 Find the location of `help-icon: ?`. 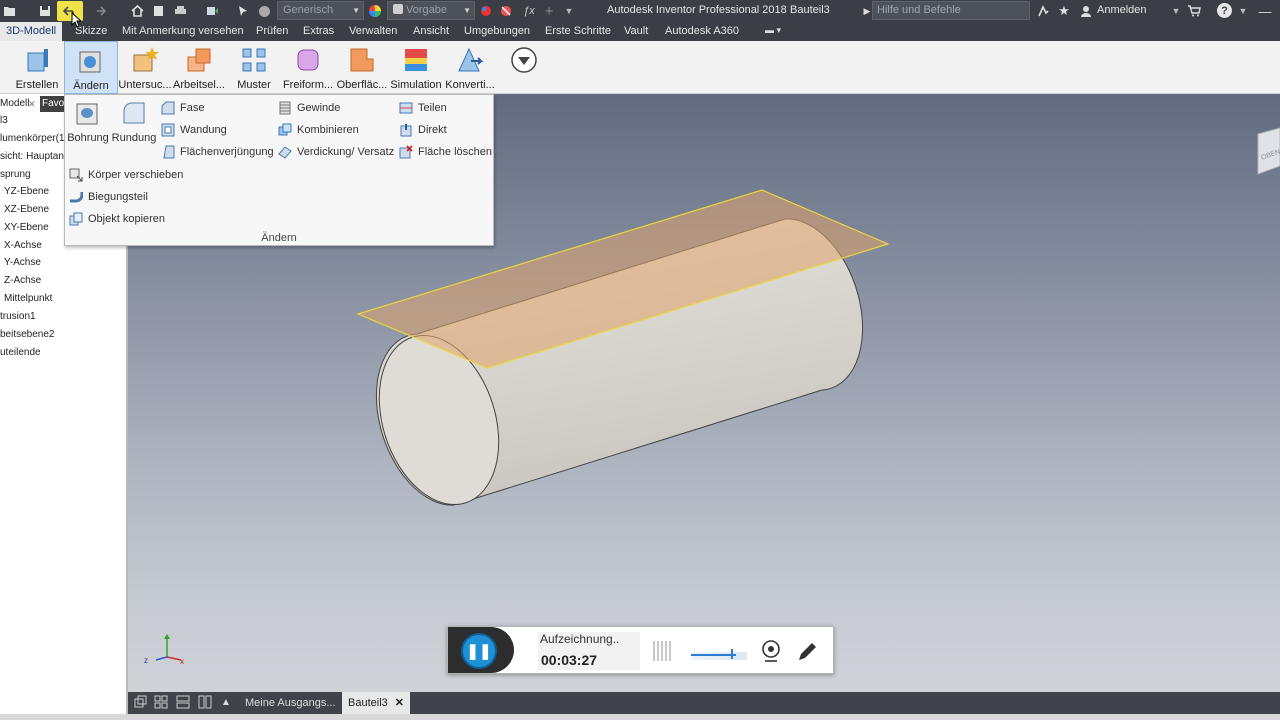

help-icon: ? is located at coordinates (1224, 10).